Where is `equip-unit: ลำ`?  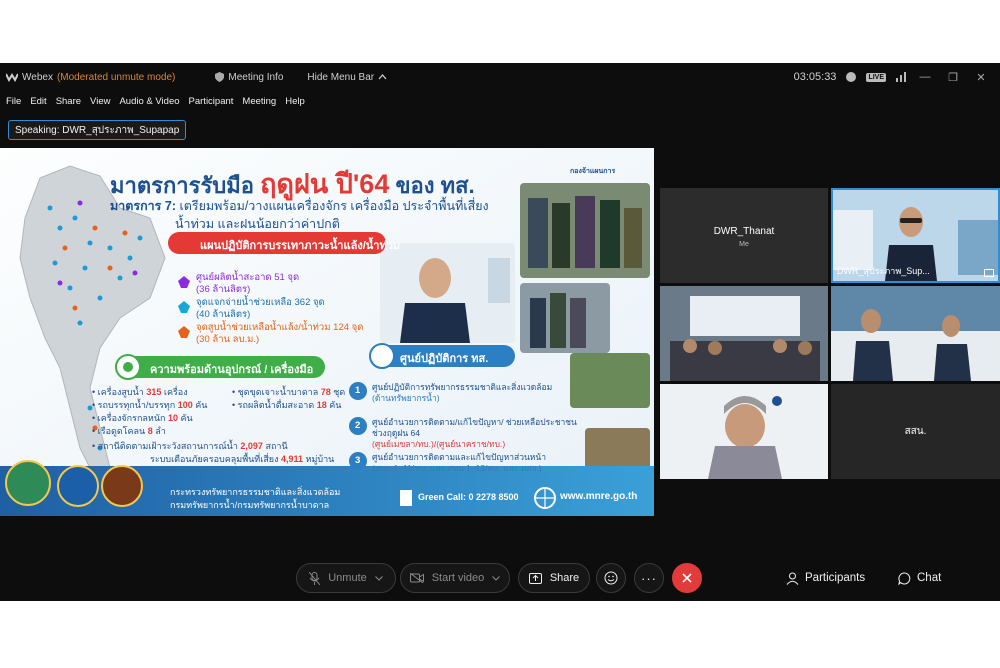
equip-unit: ลำ is located at coordinates (160, 431).